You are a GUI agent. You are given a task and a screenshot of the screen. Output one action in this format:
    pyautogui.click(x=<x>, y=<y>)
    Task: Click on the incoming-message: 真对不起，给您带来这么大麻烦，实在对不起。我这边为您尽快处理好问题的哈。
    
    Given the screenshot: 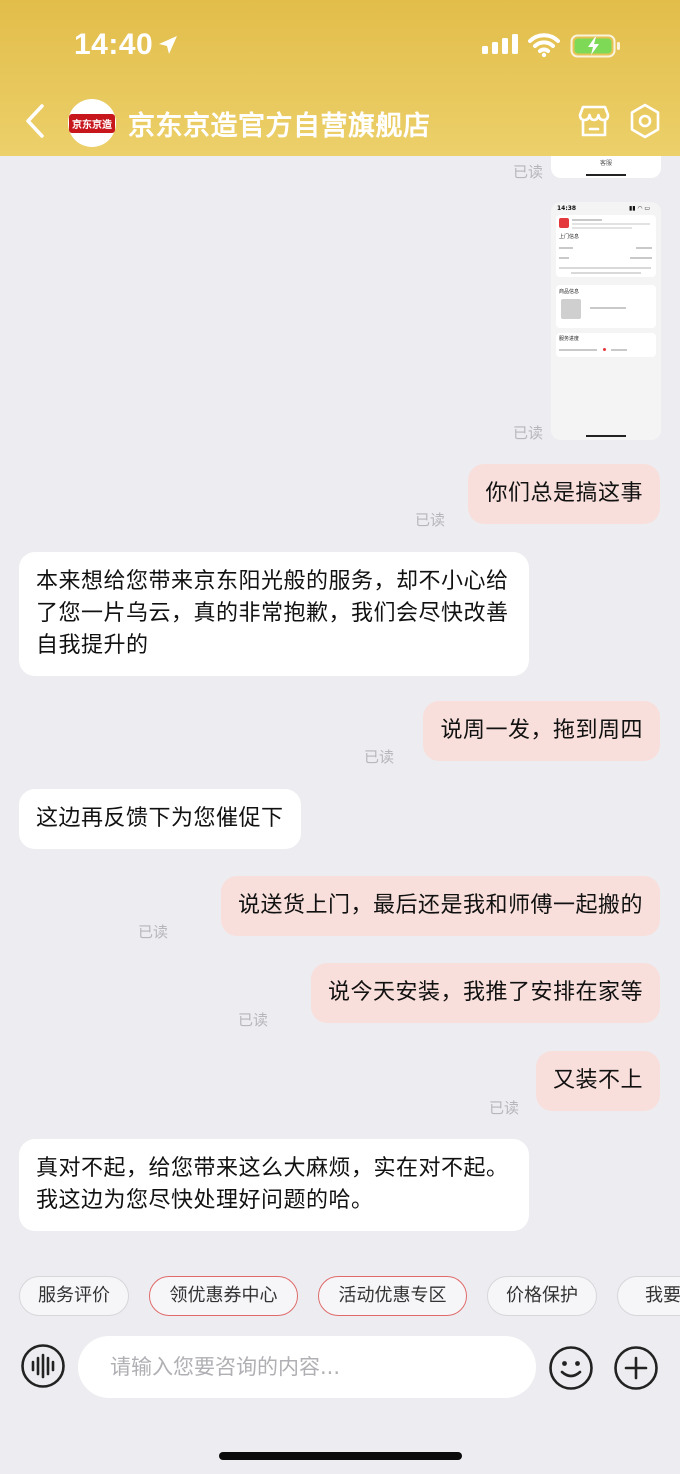 What is the action you would take?
    pyautogui.click(x=274, y=1185)
    